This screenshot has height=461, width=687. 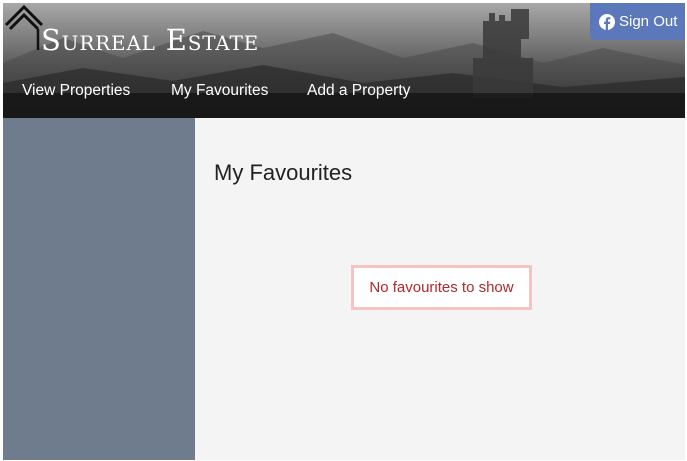 I want to click on nav-view-properties: View Properties, so click(x=76, y=91).